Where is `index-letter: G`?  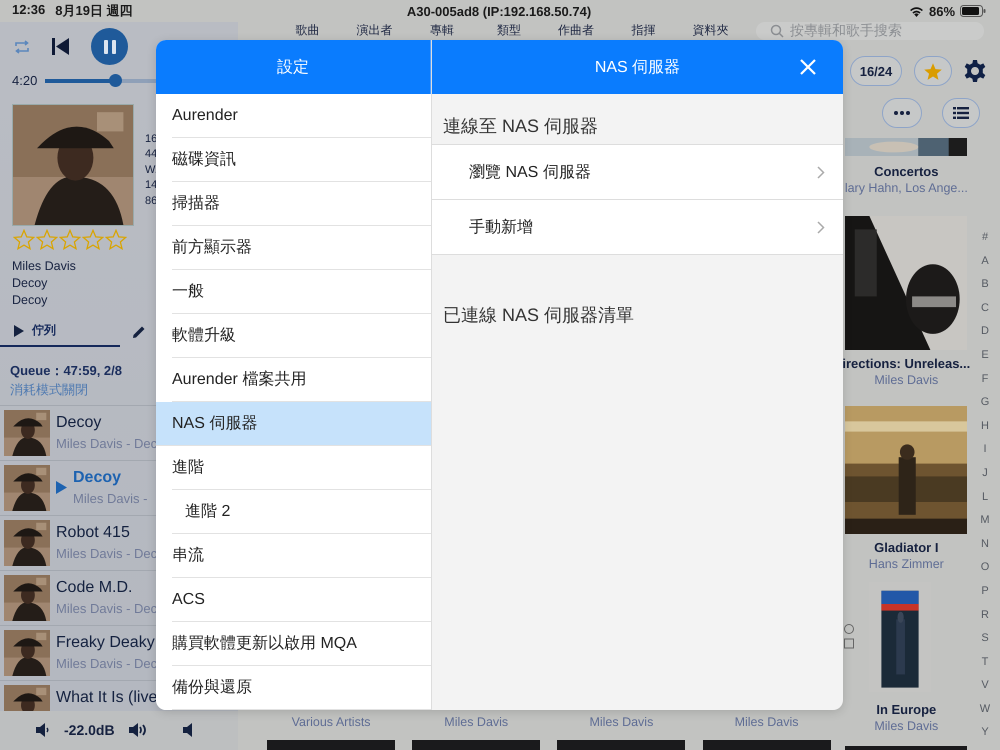
index-letter: G is located at coordinates (985, 403).